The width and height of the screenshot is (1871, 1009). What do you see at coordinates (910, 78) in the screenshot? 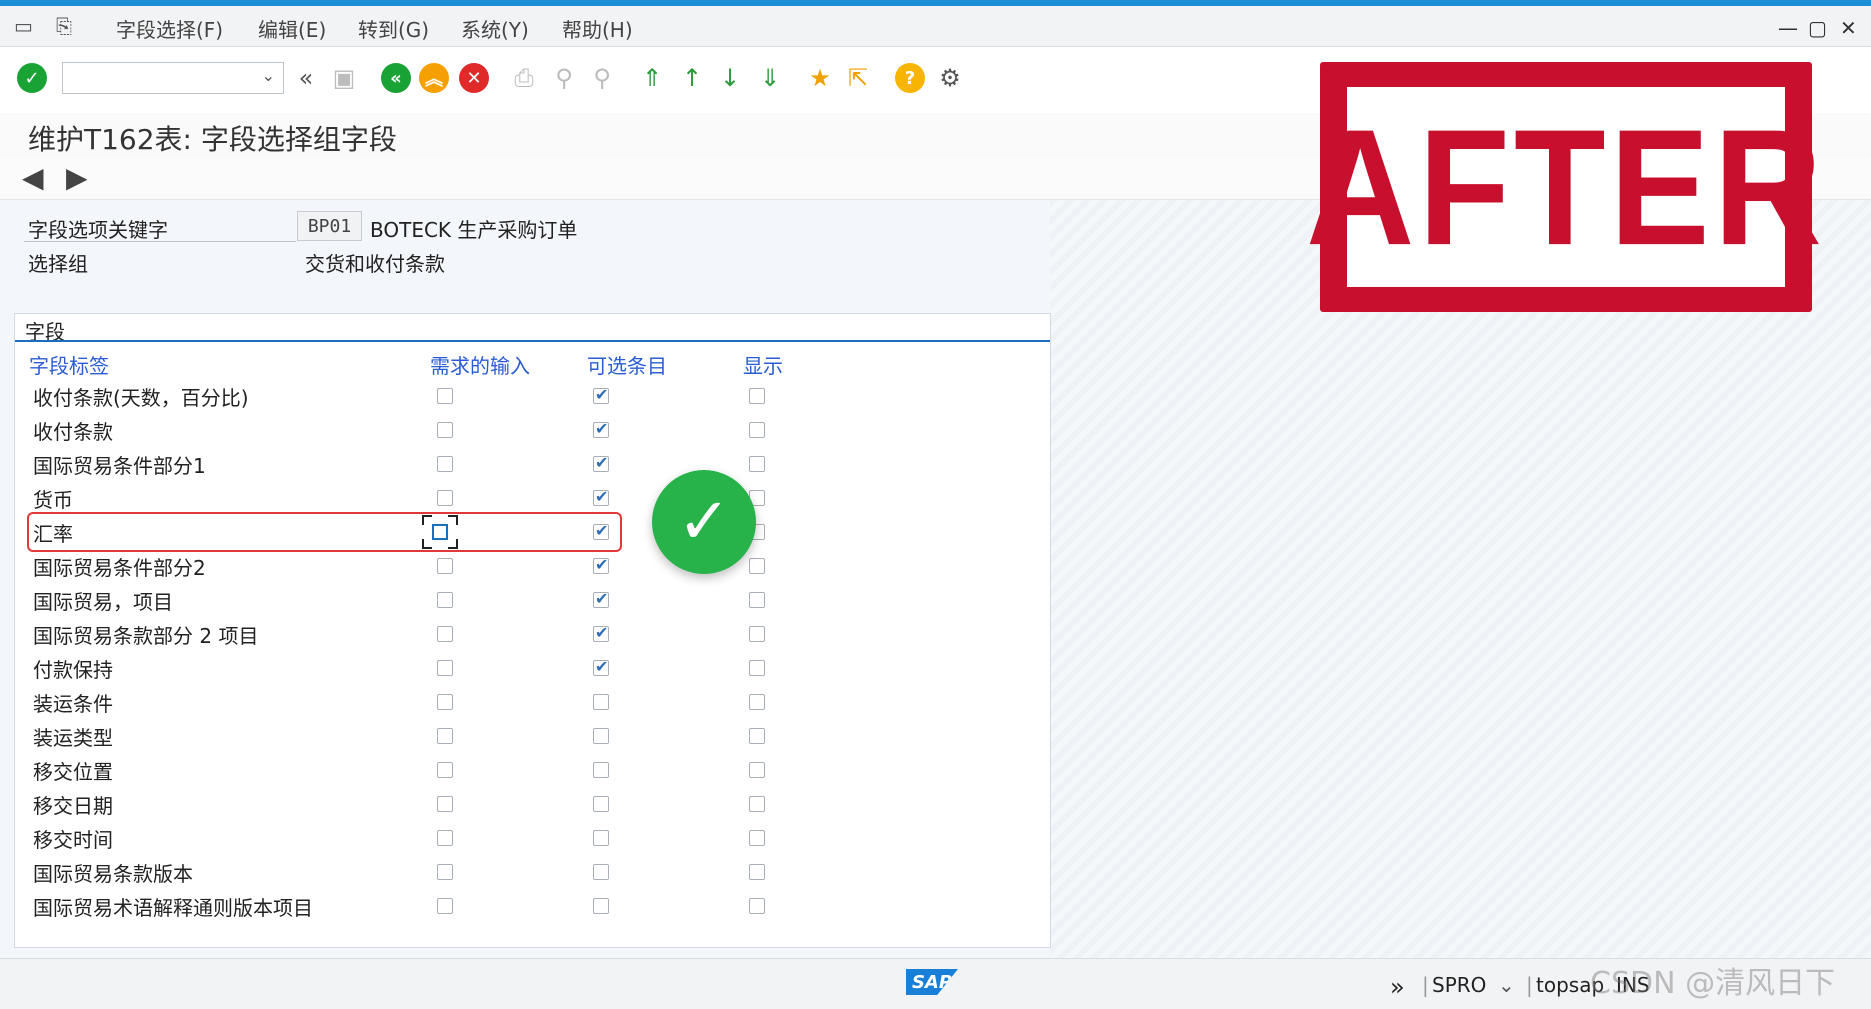
I see `help-icon: ?` at bounding box center [910, 78].